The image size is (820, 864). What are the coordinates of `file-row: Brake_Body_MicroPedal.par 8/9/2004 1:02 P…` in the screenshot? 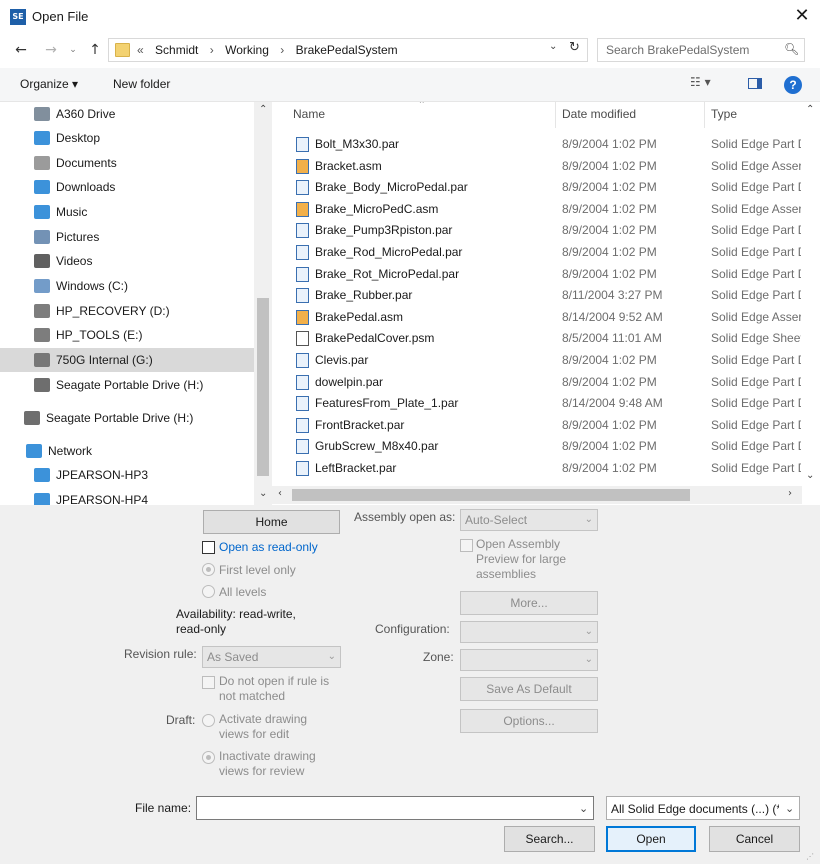 It's located at (537, 187).